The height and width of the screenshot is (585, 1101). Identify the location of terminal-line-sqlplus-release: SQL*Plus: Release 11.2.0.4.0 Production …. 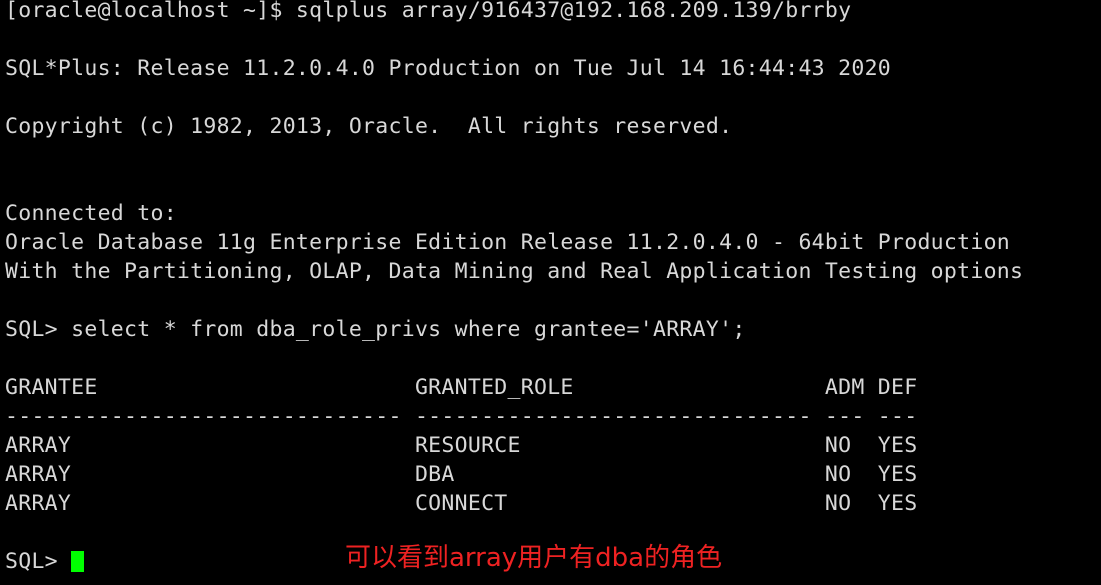
(553, 68).